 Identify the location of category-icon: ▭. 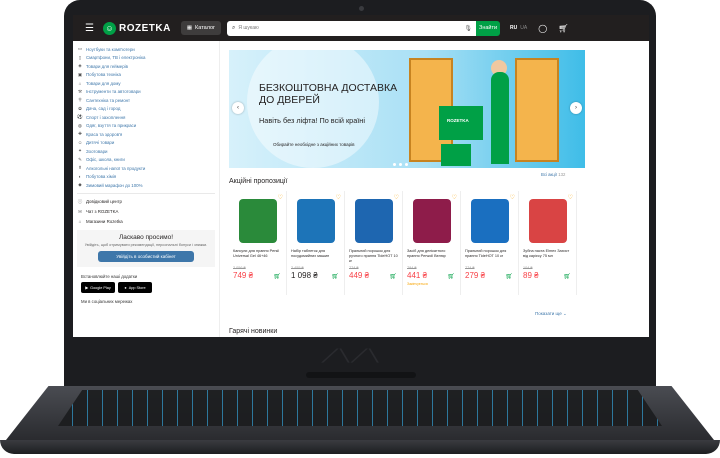
(80, 49).